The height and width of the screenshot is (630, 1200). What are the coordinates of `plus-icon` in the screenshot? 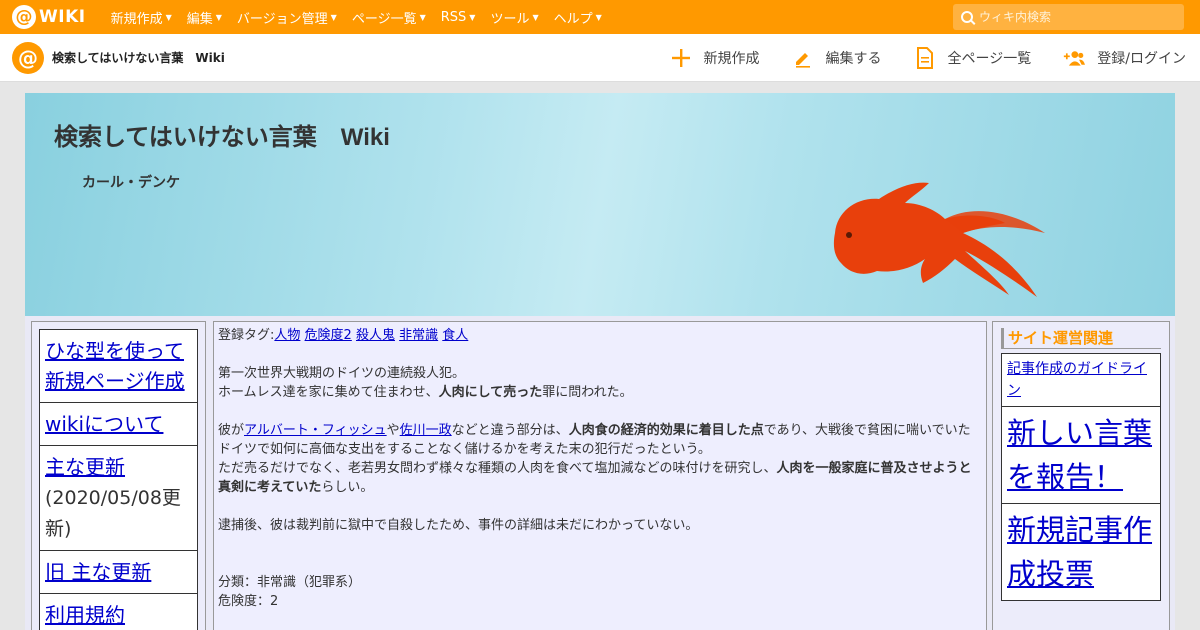 It's located at (681, 58).